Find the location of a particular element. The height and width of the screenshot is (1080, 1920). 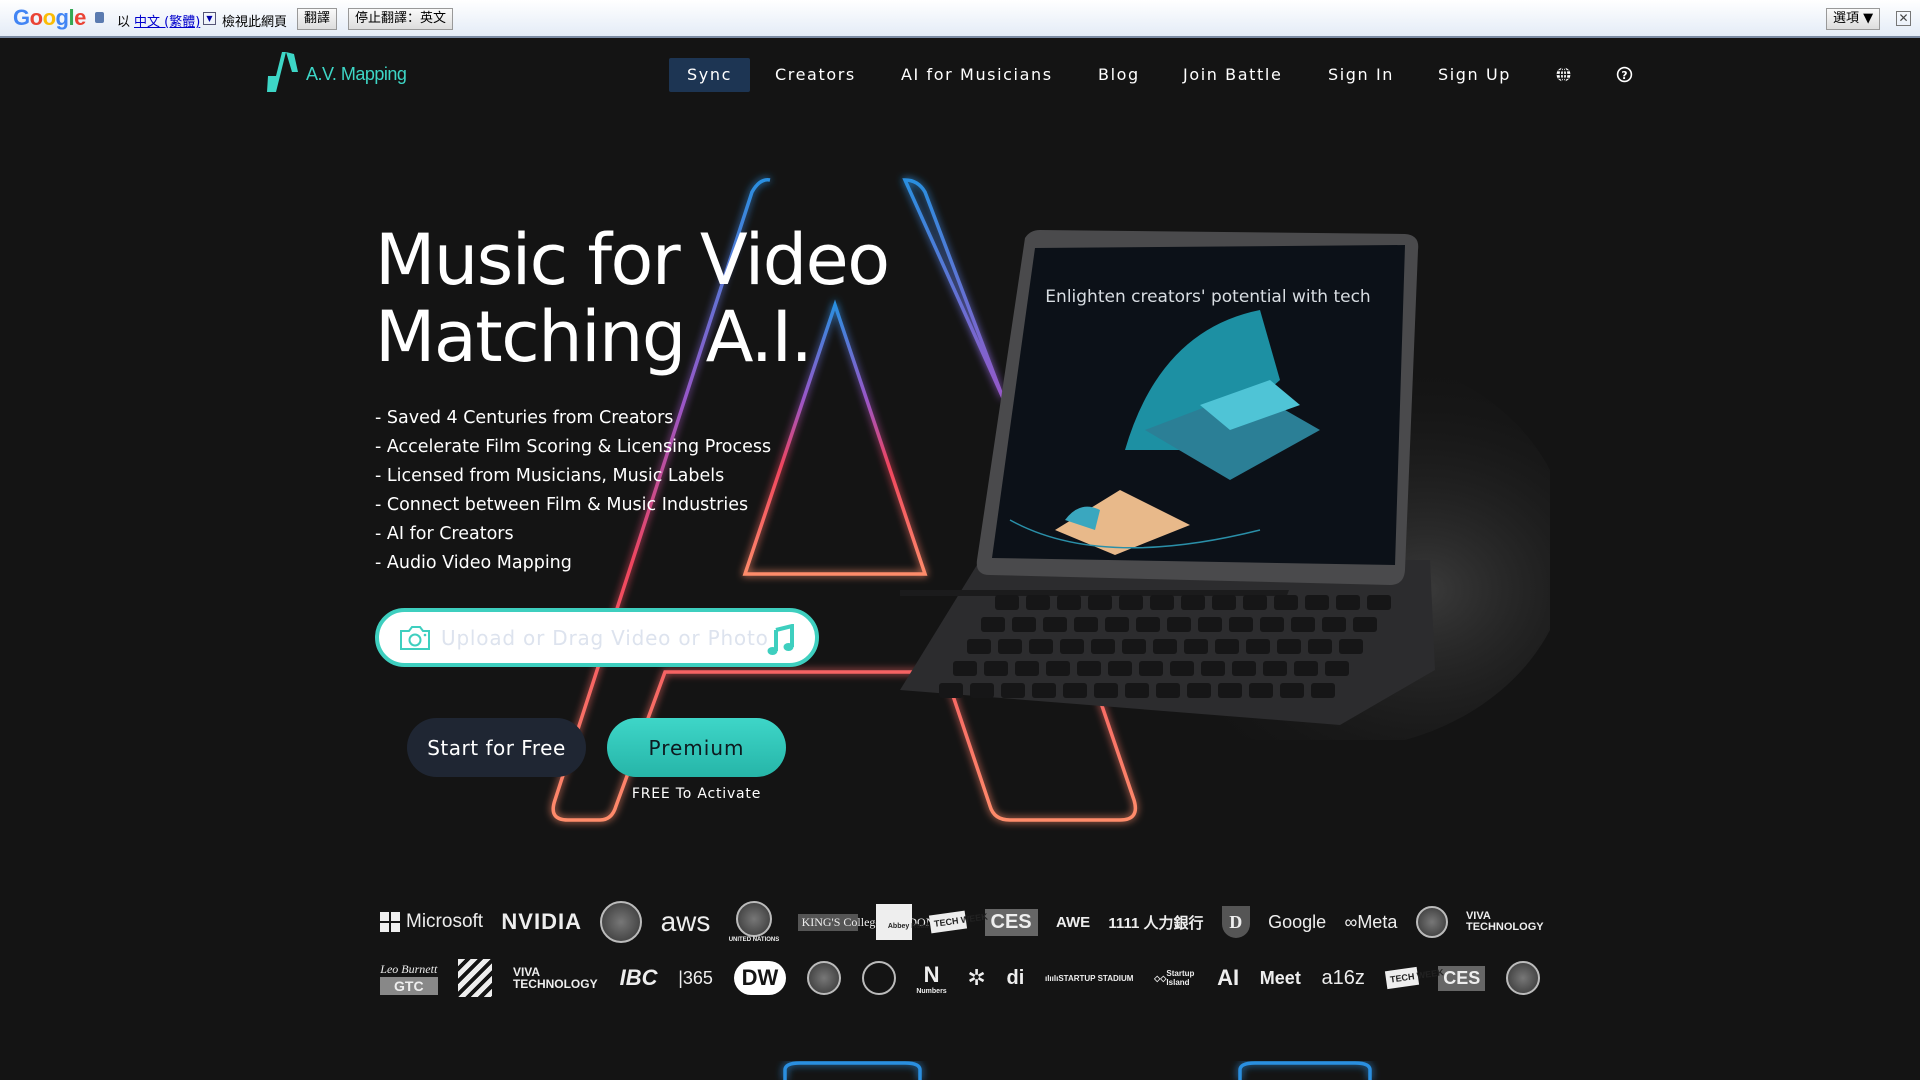

hero-title: Music for Video Matching A.I. is located at coordinates (632, 298).